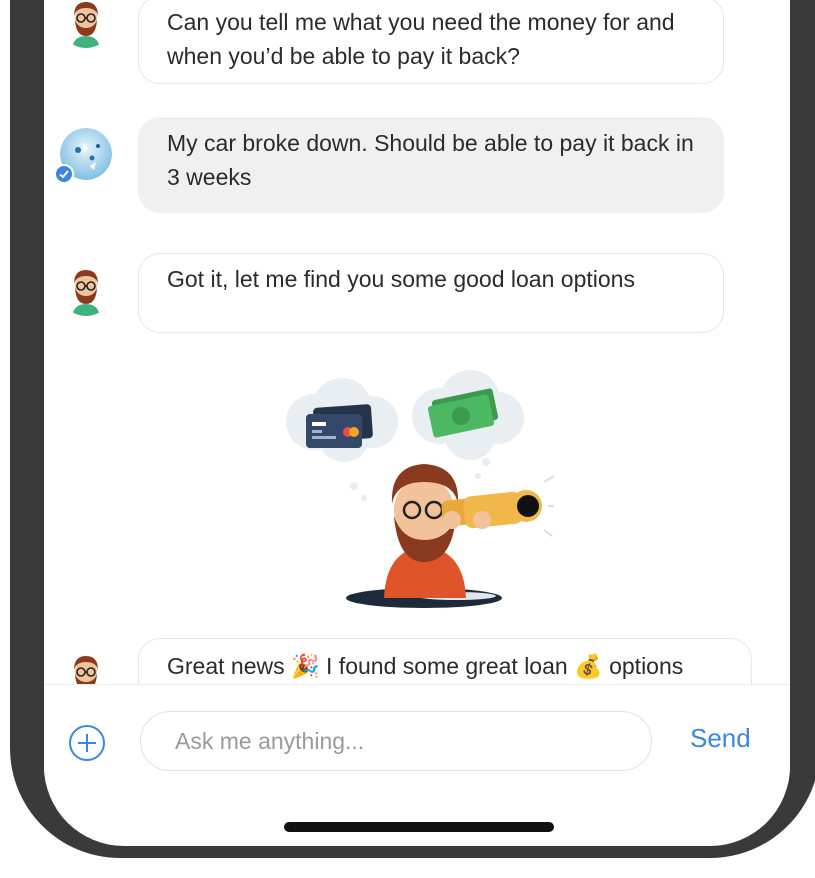 Image resolution: width=815 pixels, height=878 pixels. I want to click on send-button: Send, so click(720, 738).